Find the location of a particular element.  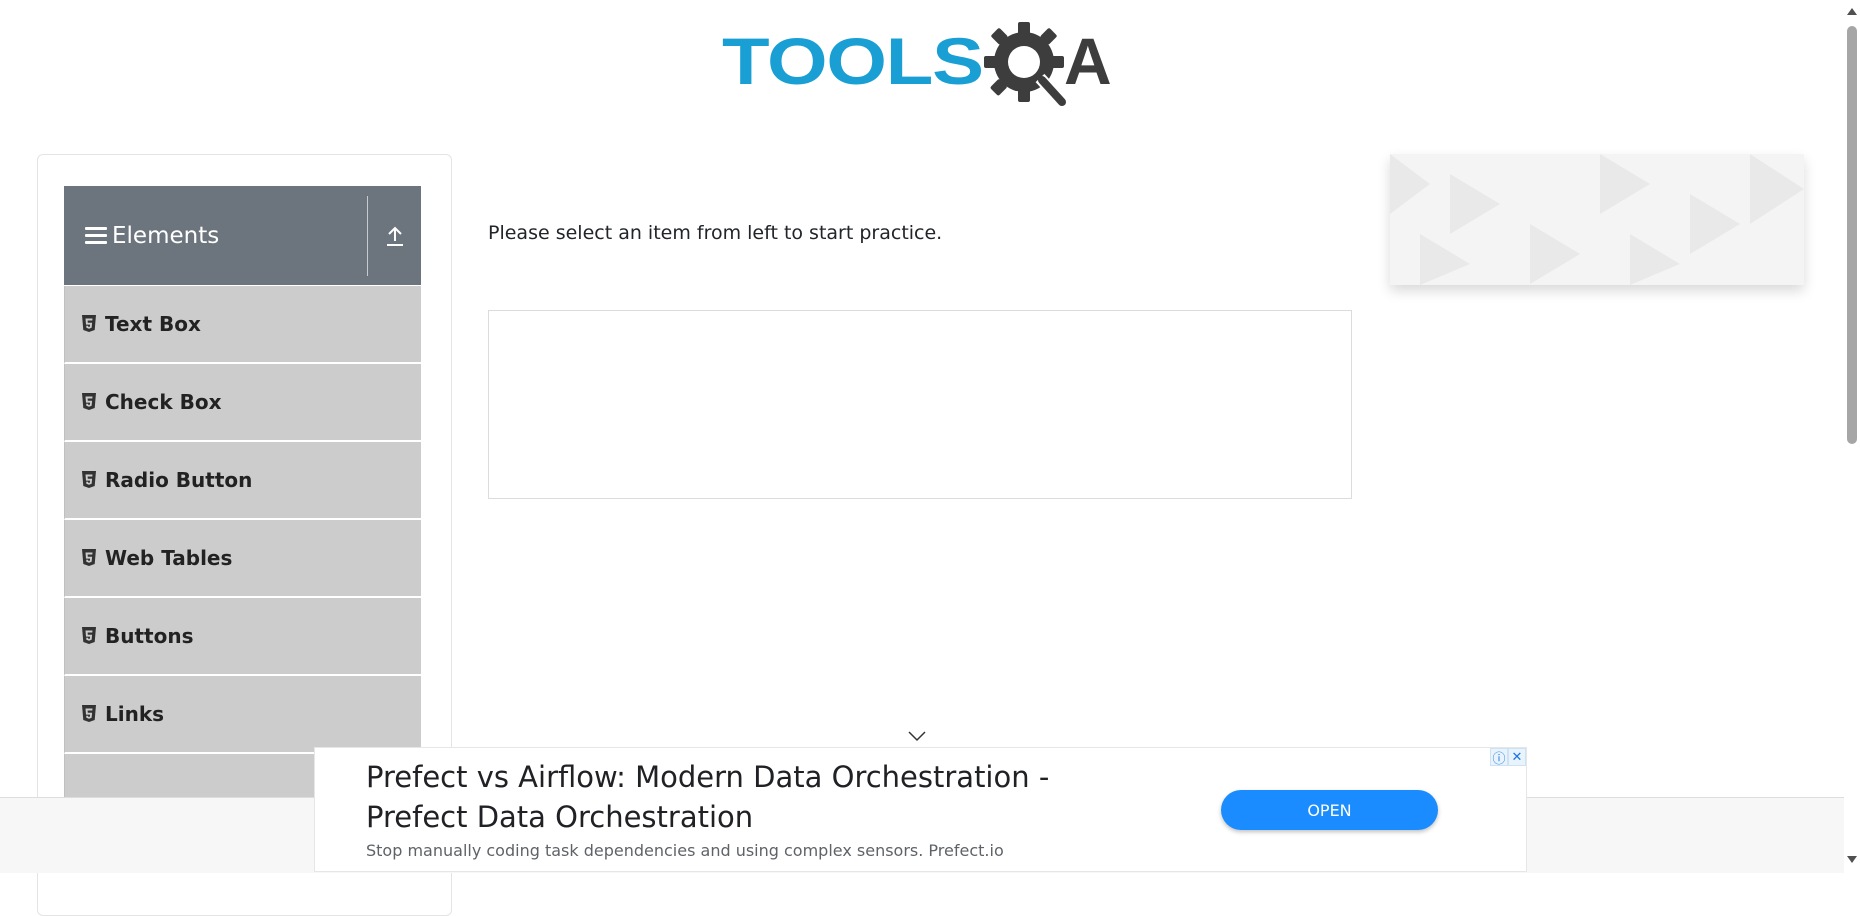

menu-item-label: Check Box is located at coordinates (163, 402).